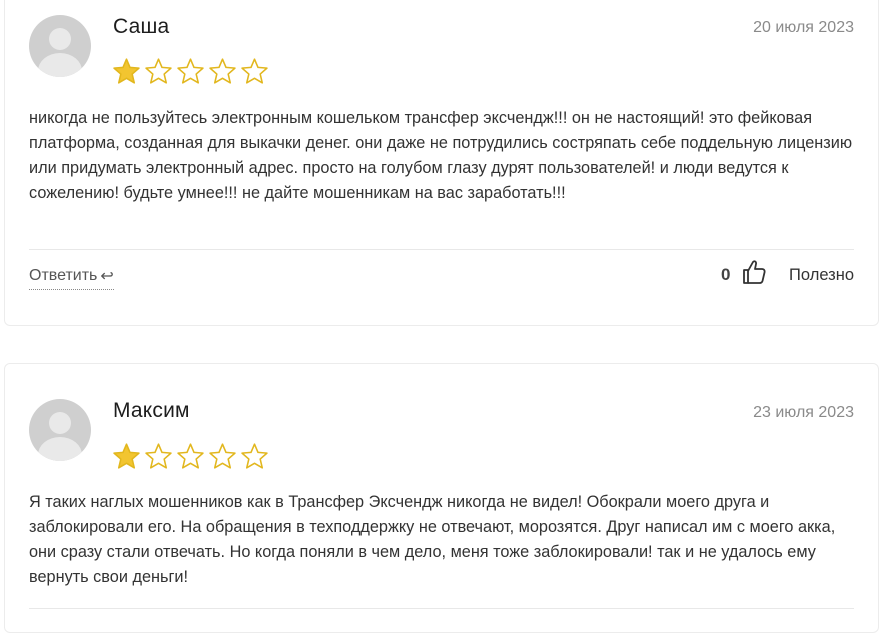  I want to click on useful-label: Полезно, so click(821, 275).